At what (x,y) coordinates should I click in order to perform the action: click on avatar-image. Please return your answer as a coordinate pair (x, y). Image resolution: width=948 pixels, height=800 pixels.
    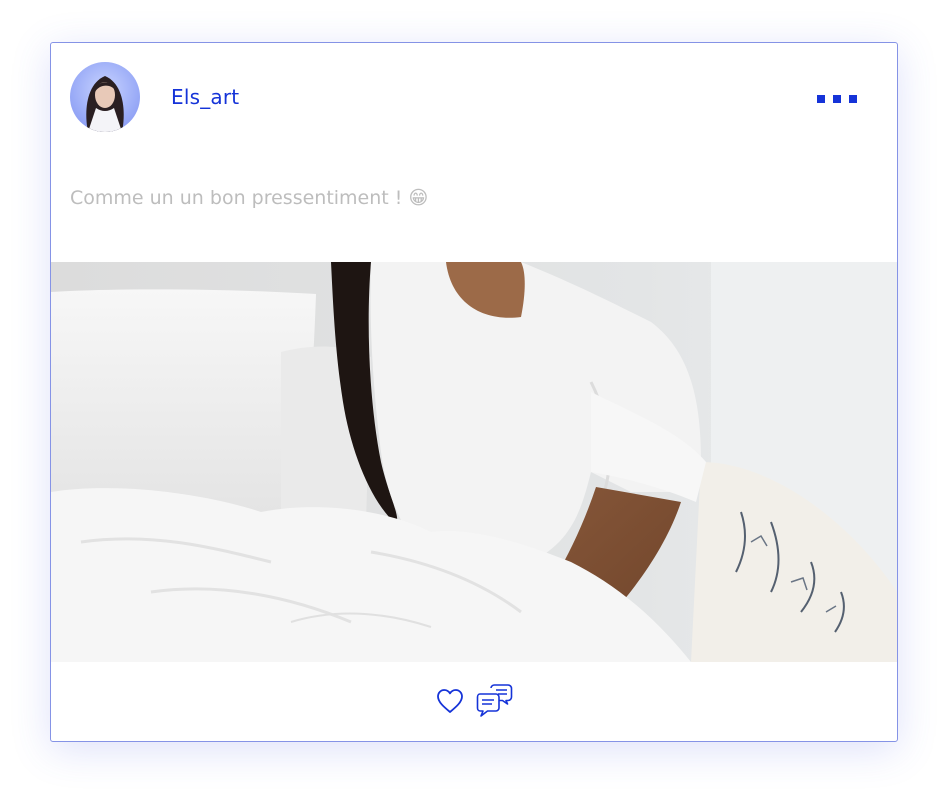
    Looking at the image, I should click on (105, 104).